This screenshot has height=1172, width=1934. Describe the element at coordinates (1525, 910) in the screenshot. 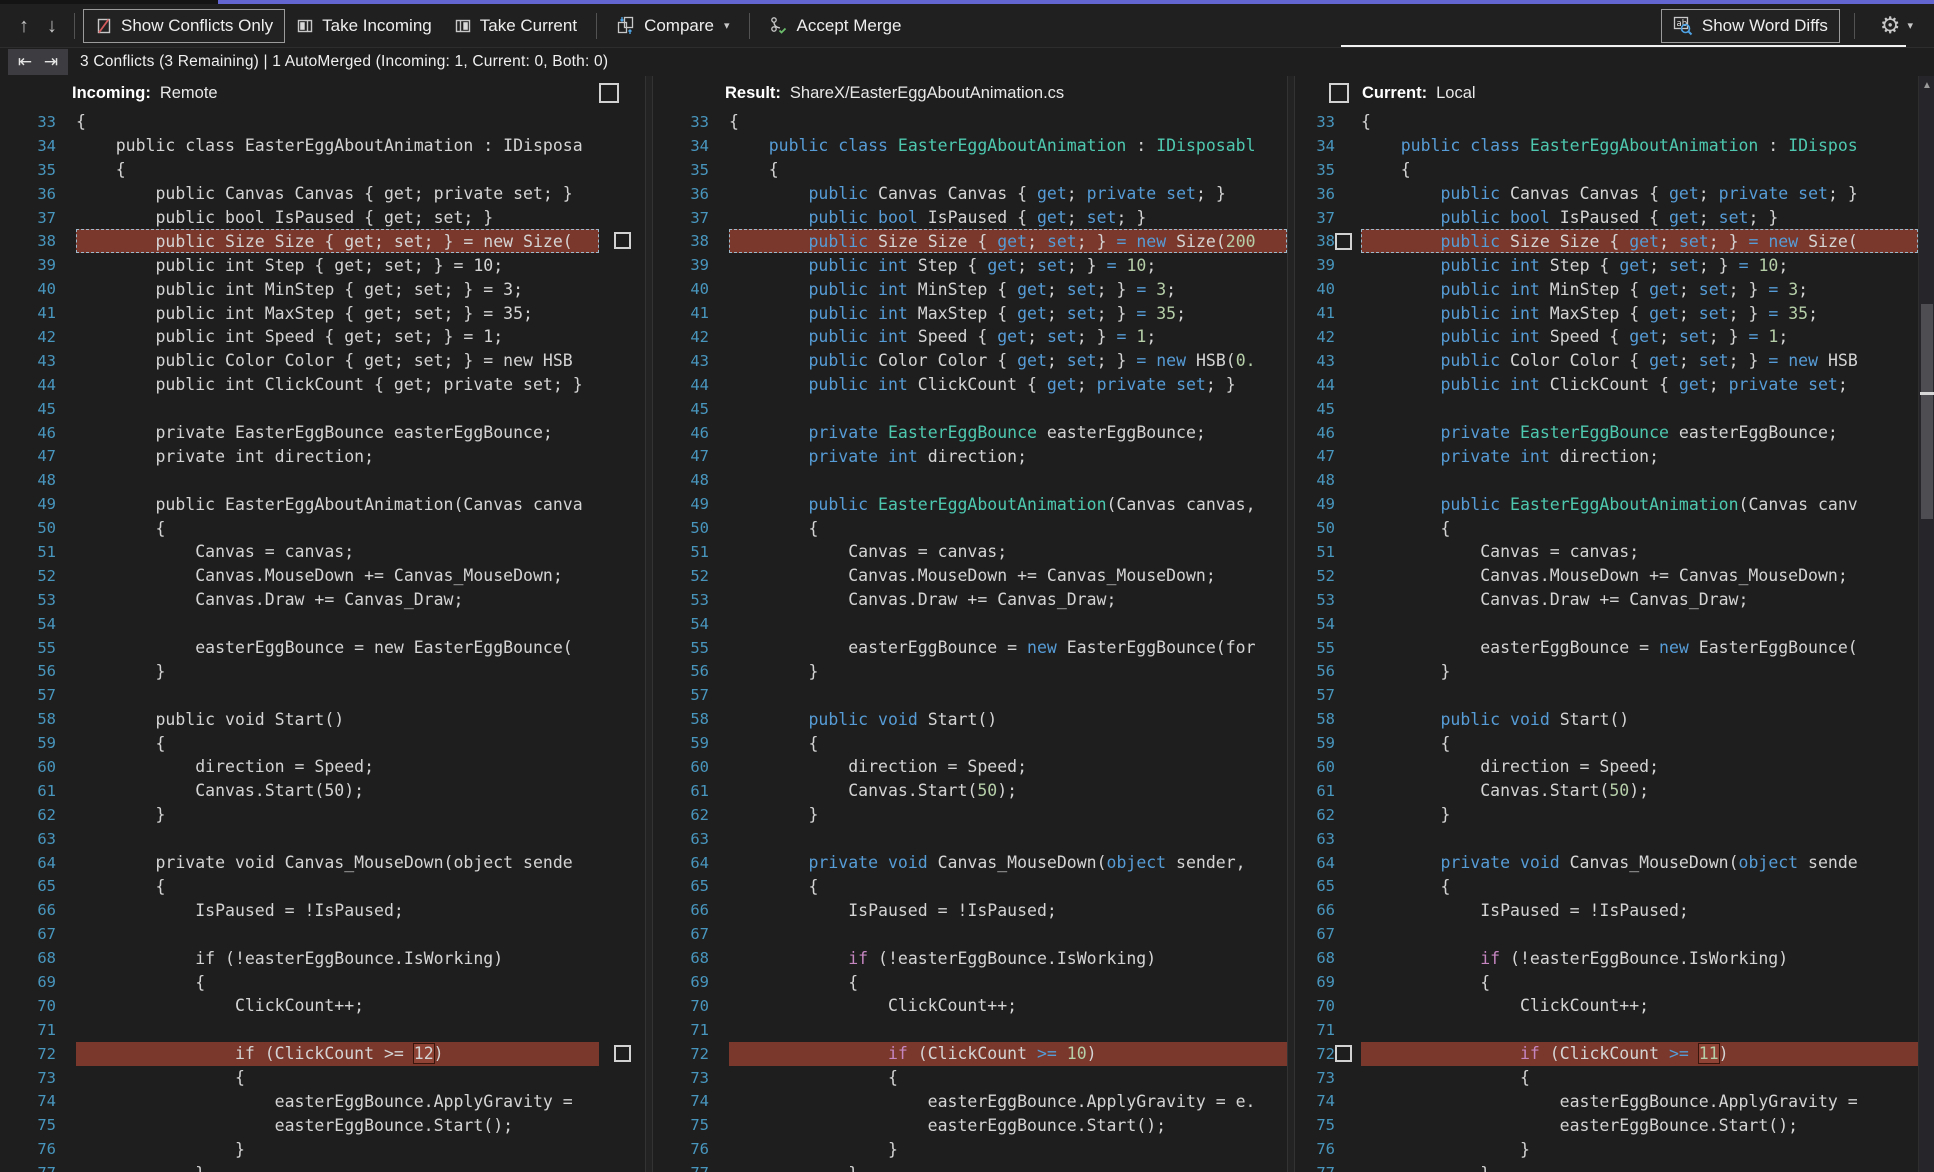

I see `code-token: IsPaused = !IsPaused;` at that location.